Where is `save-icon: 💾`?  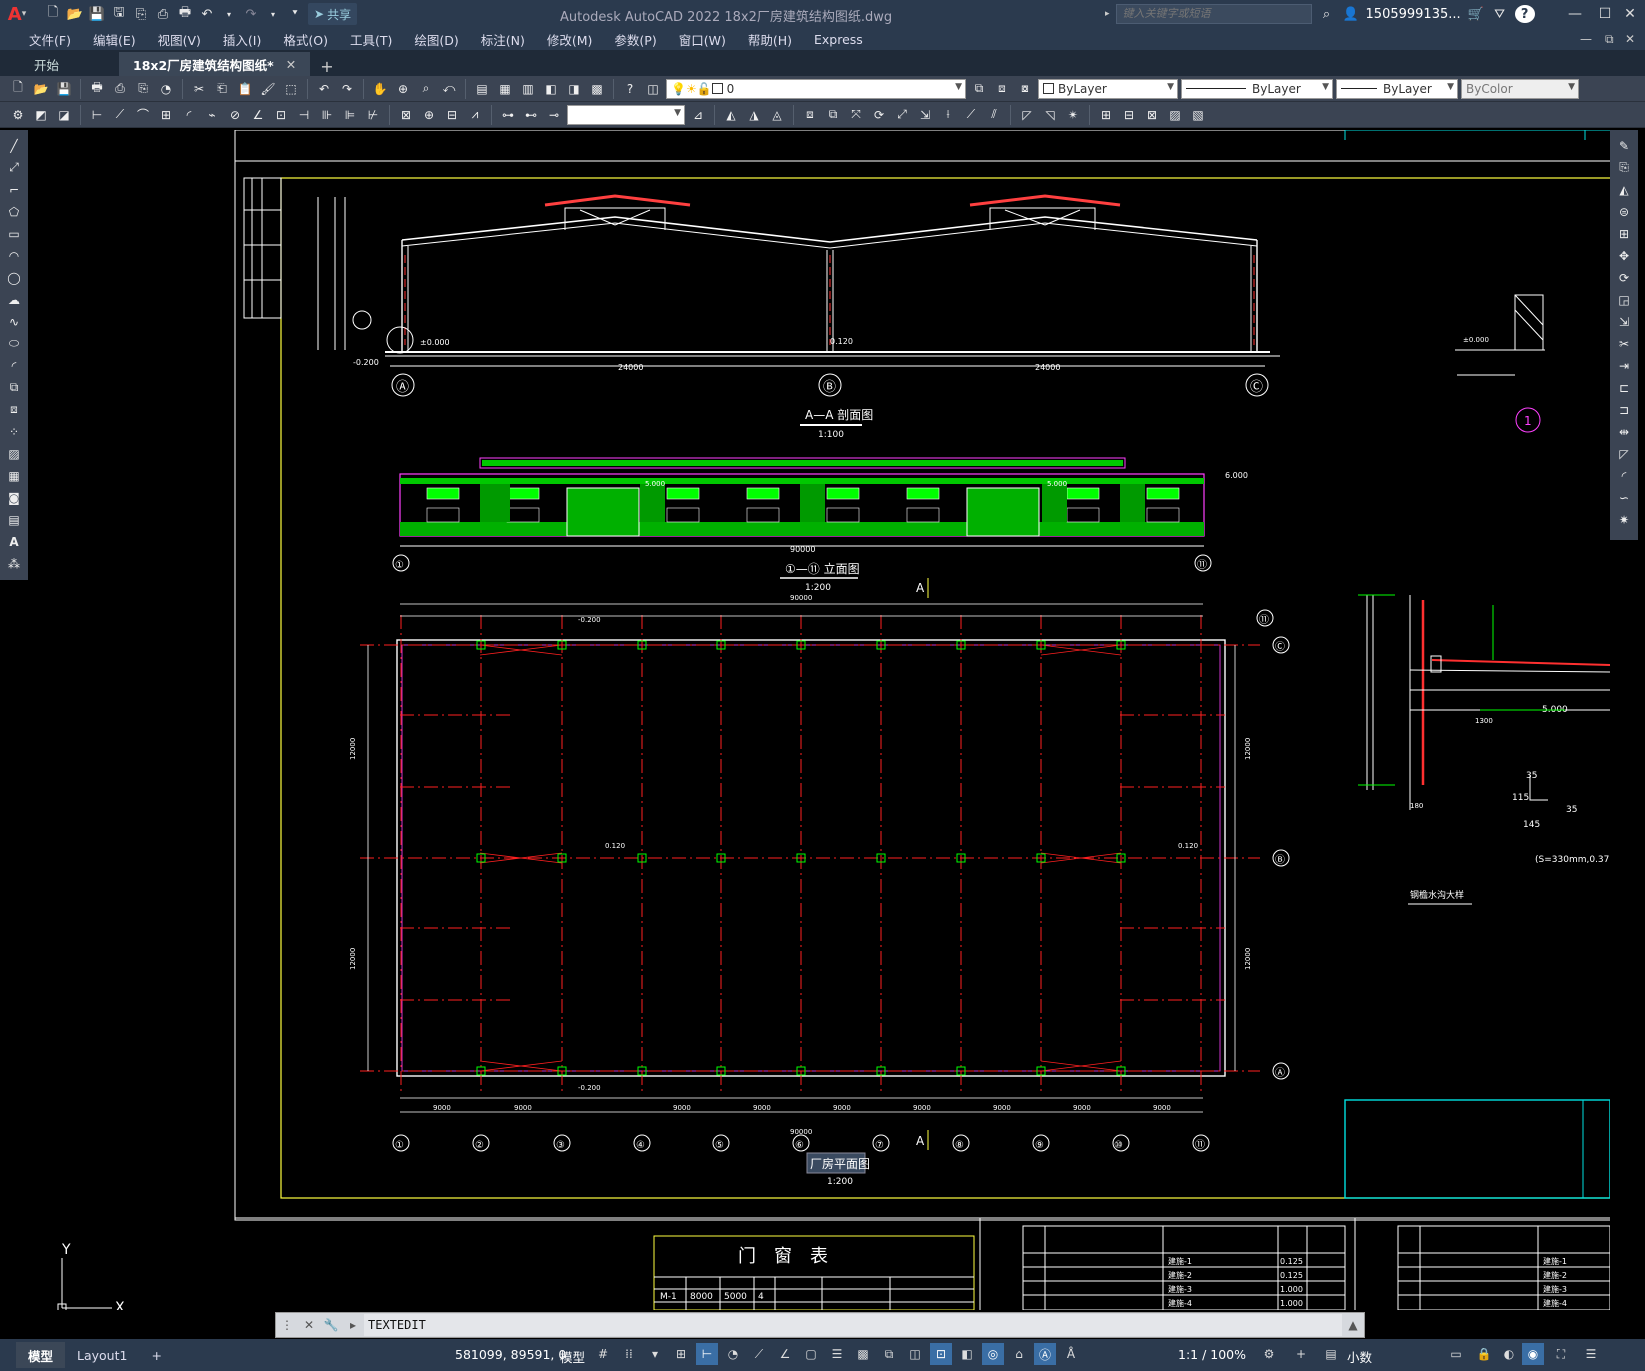
save-icon: 💾 is located at coordinates (97, 14).